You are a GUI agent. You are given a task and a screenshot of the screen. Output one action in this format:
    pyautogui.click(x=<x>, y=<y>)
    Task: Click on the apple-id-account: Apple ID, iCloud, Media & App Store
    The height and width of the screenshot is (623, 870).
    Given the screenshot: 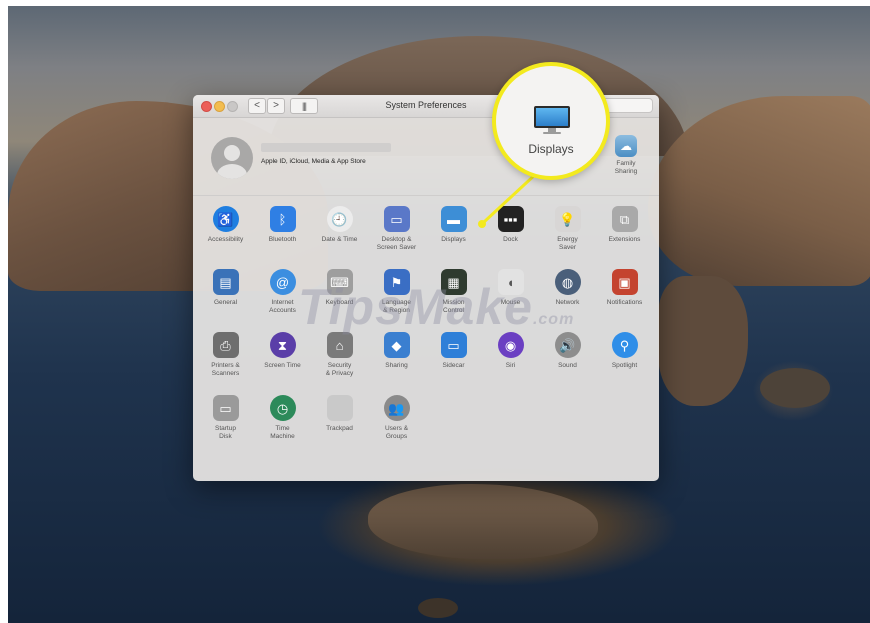 What is the action you would take?
    pyautogui.click(x=336, y=160)
    